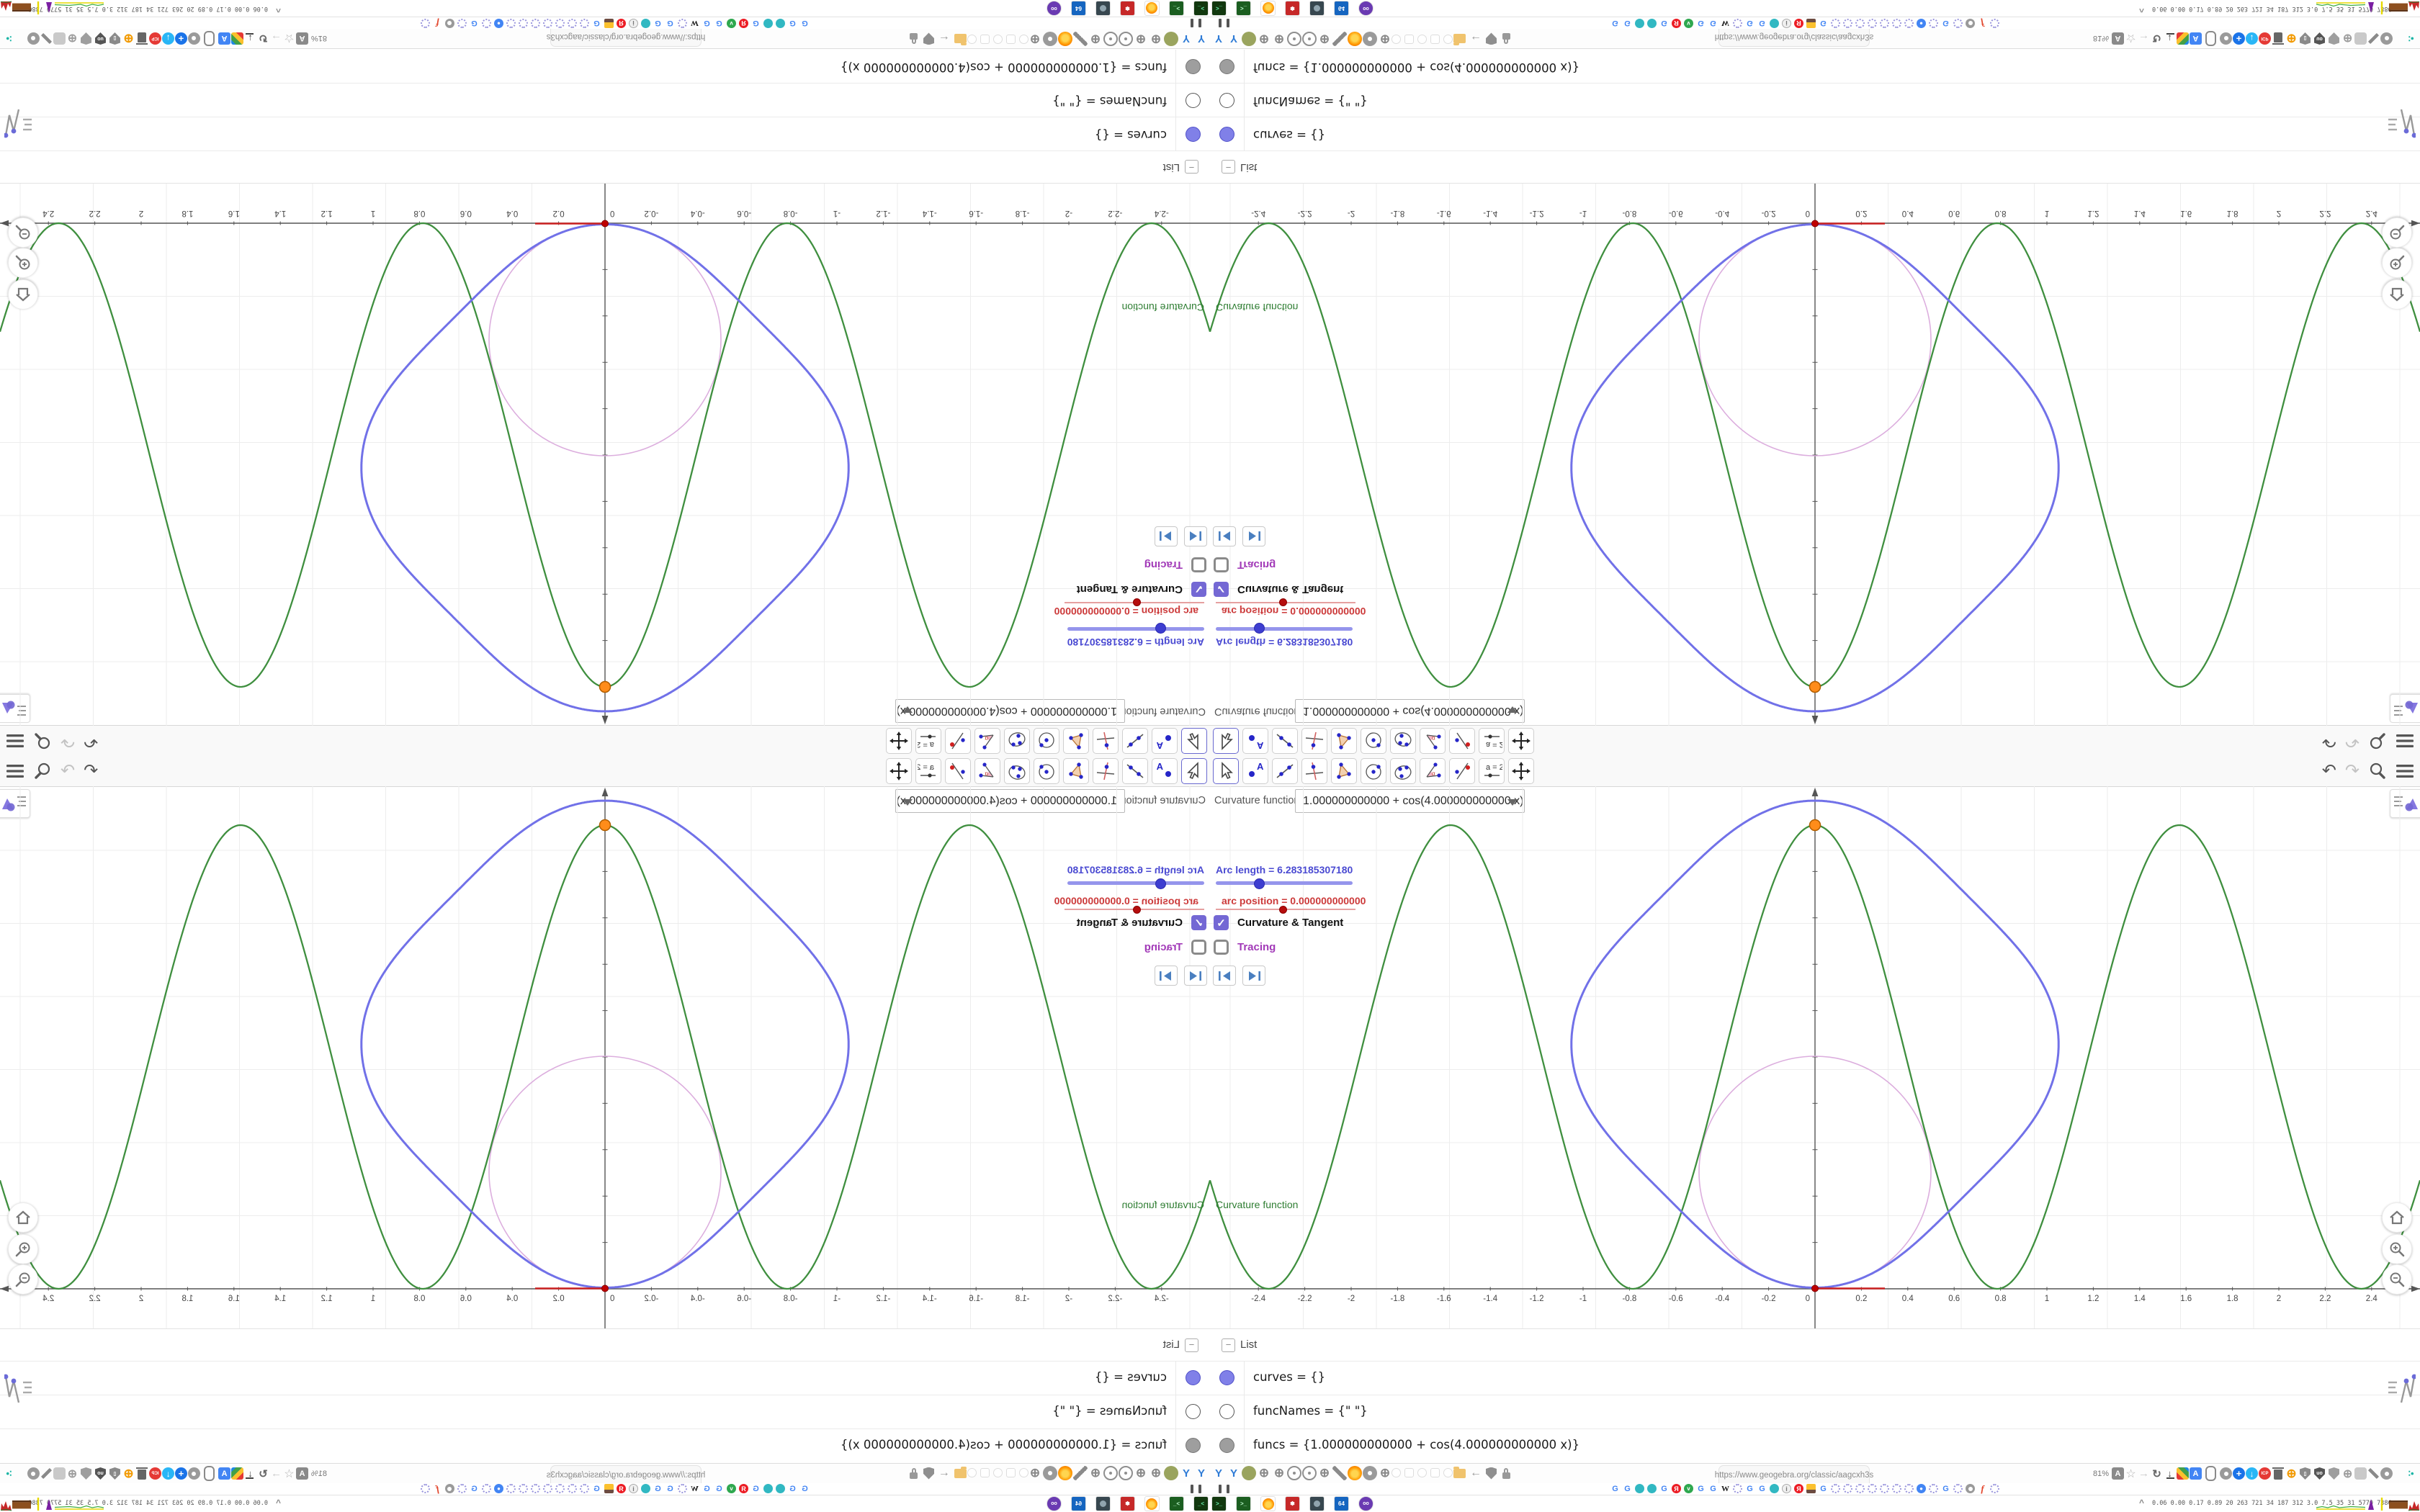 Image resolution: width=2420 pixels, height=1512 pixels. I want to click on frog-favicon: v, so click(731, 1488).